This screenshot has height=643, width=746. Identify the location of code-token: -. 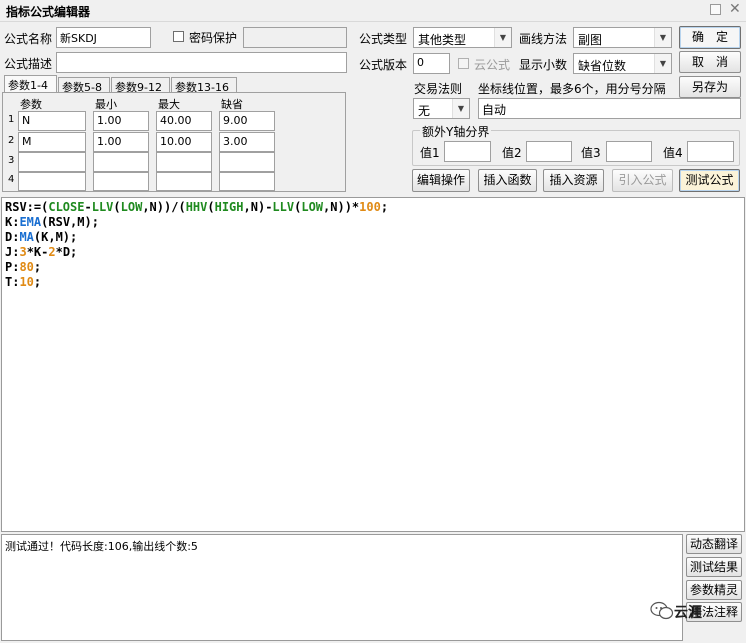
(88, 207).